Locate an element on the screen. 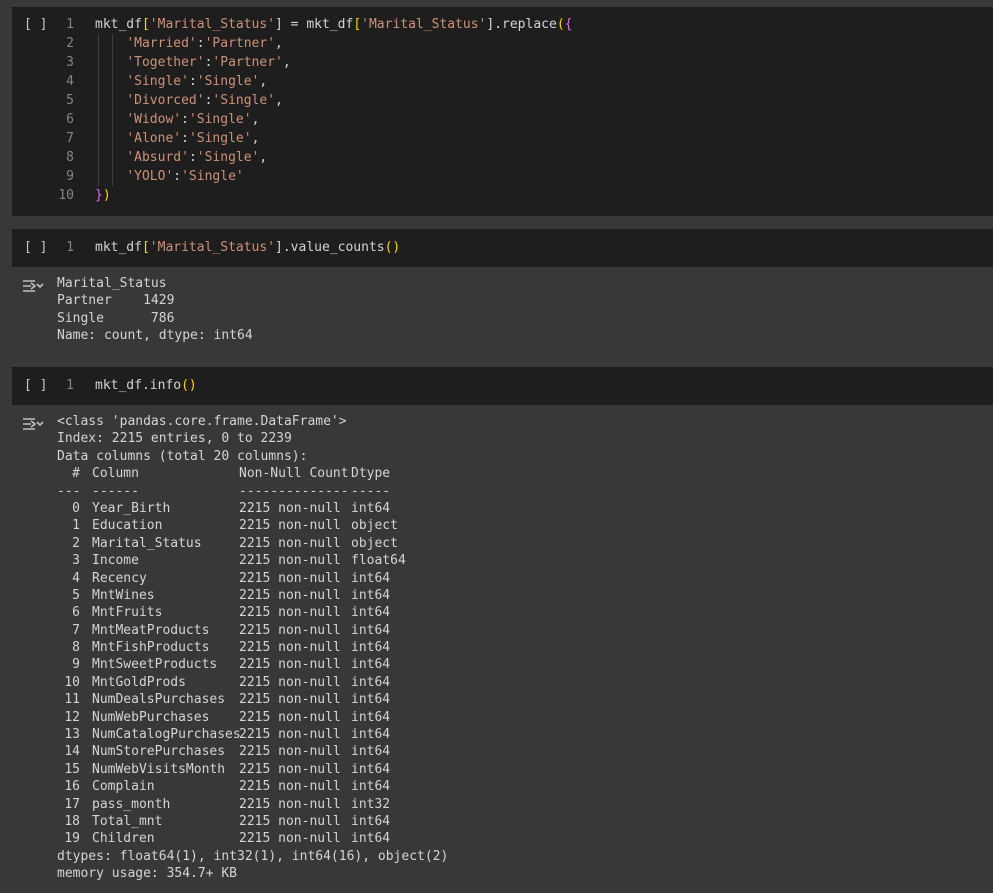 This screenshot has height=893, width=993. info-table-row: 10 MntGoldProds 2215 non-null int64 is located at coordinates (252, 682).